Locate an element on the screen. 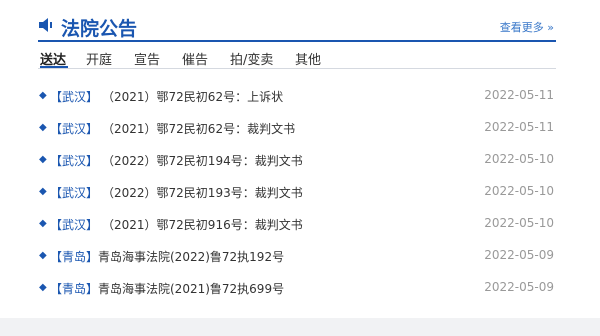 The width and height of the screenshot is (600, 336). item-title-link: （2021）鄂72民初62号：上诉状 is located at coordinates (192, 96).